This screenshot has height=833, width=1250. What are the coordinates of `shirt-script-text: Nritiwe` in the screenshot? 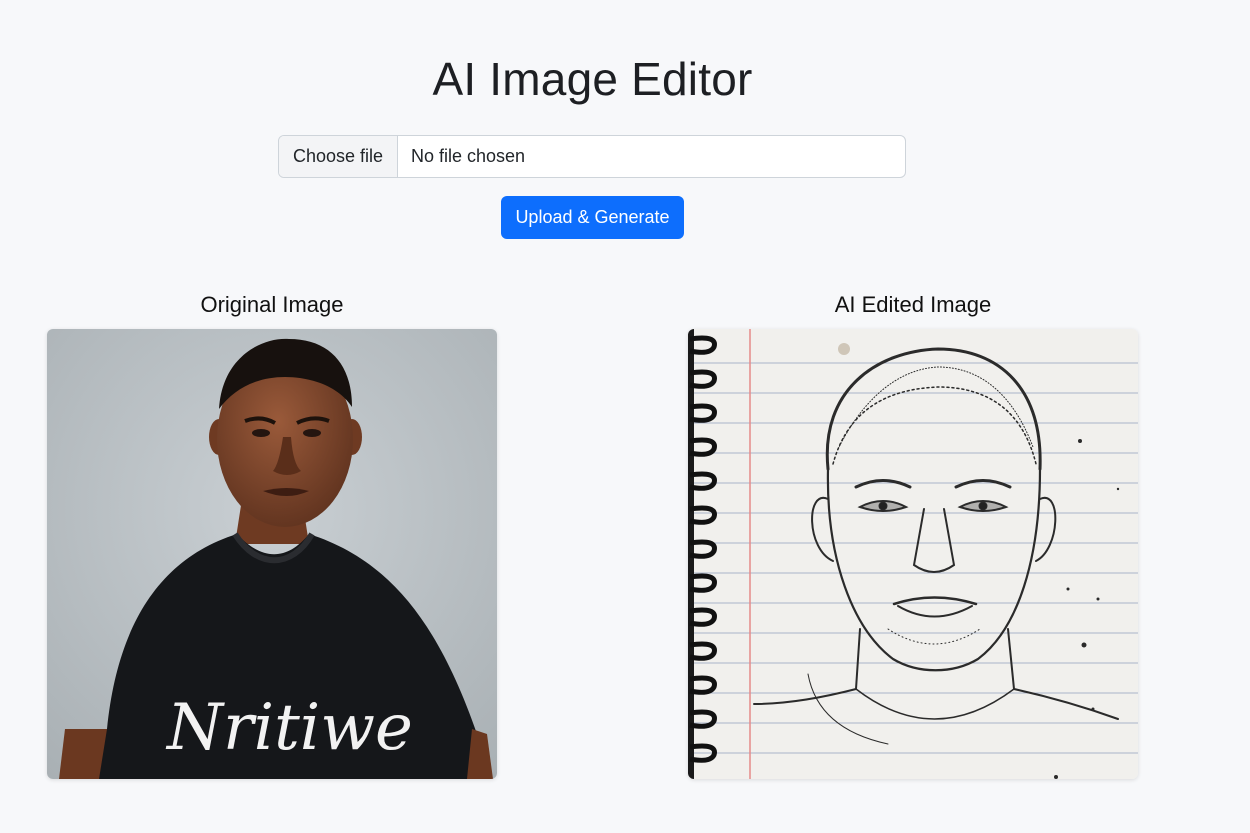 It's located at (289, 728).